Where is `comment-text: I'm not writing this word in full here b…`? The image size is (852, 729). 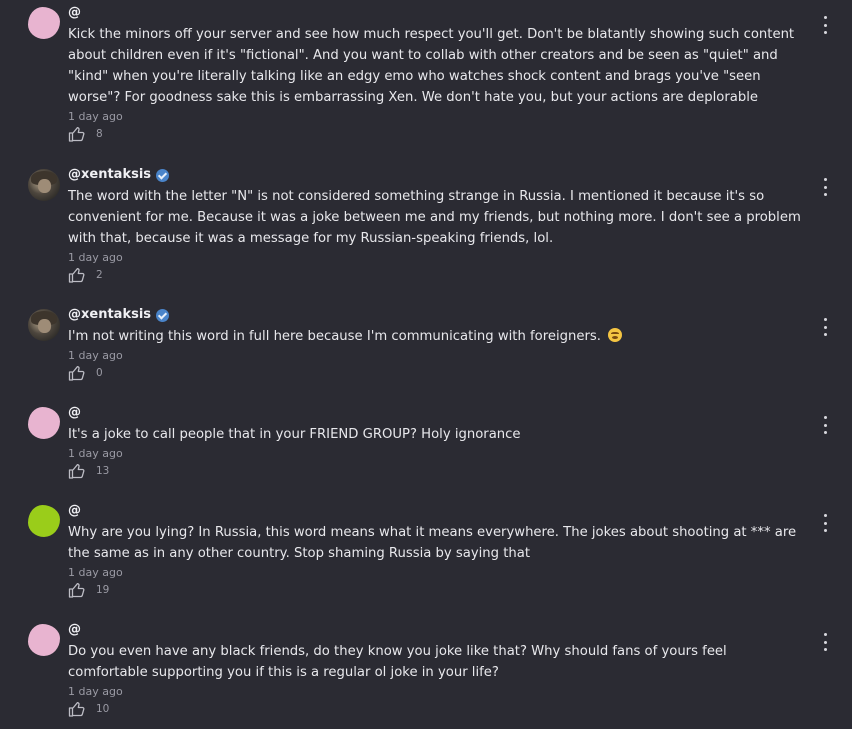
comment-text: I'm not writing this word in full here b… is located at coordinates (438, 336).